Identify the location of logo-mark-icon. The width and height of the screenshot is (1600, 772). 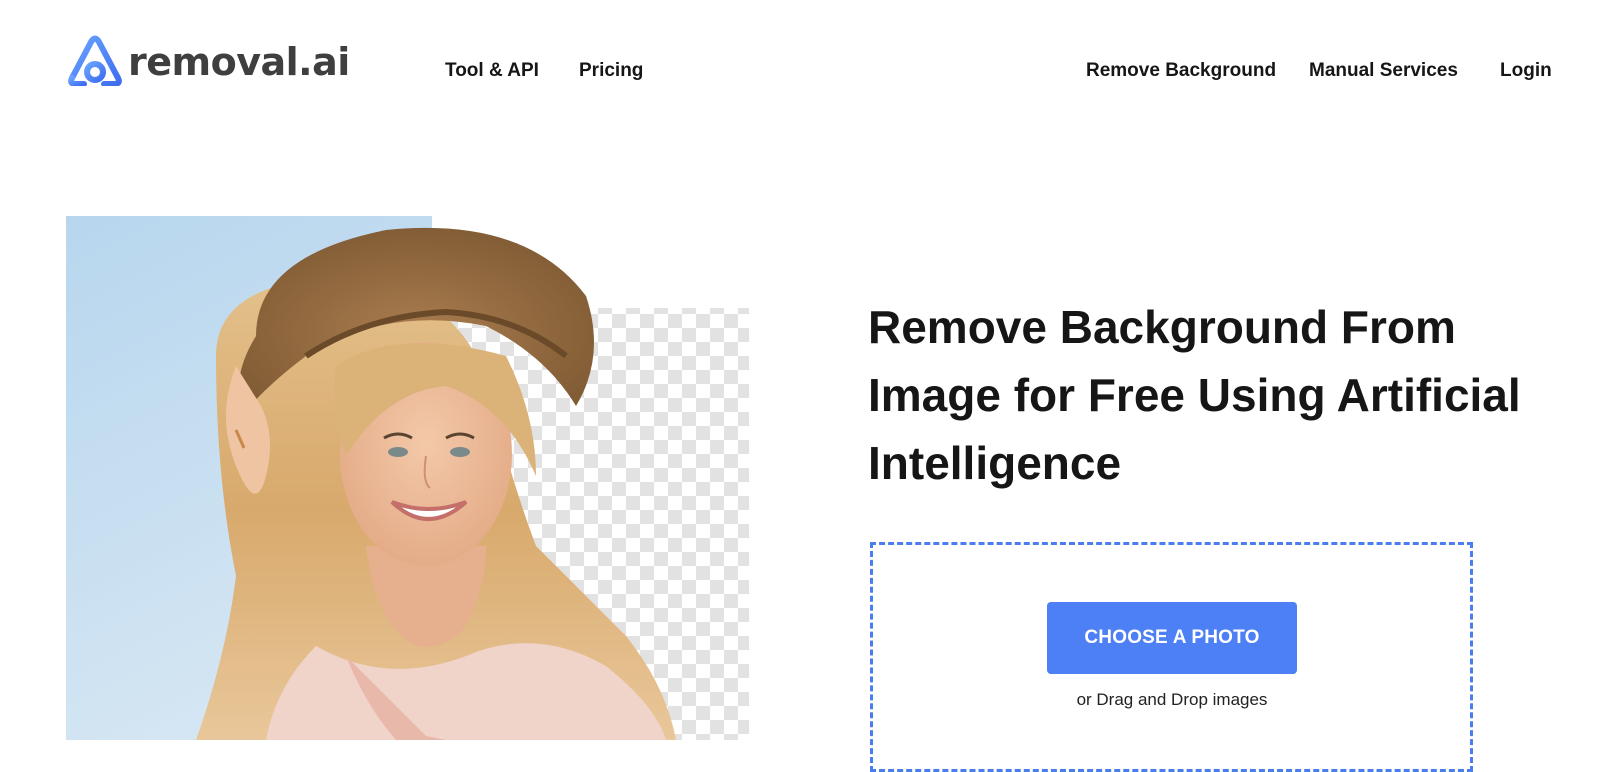
(95, 60).